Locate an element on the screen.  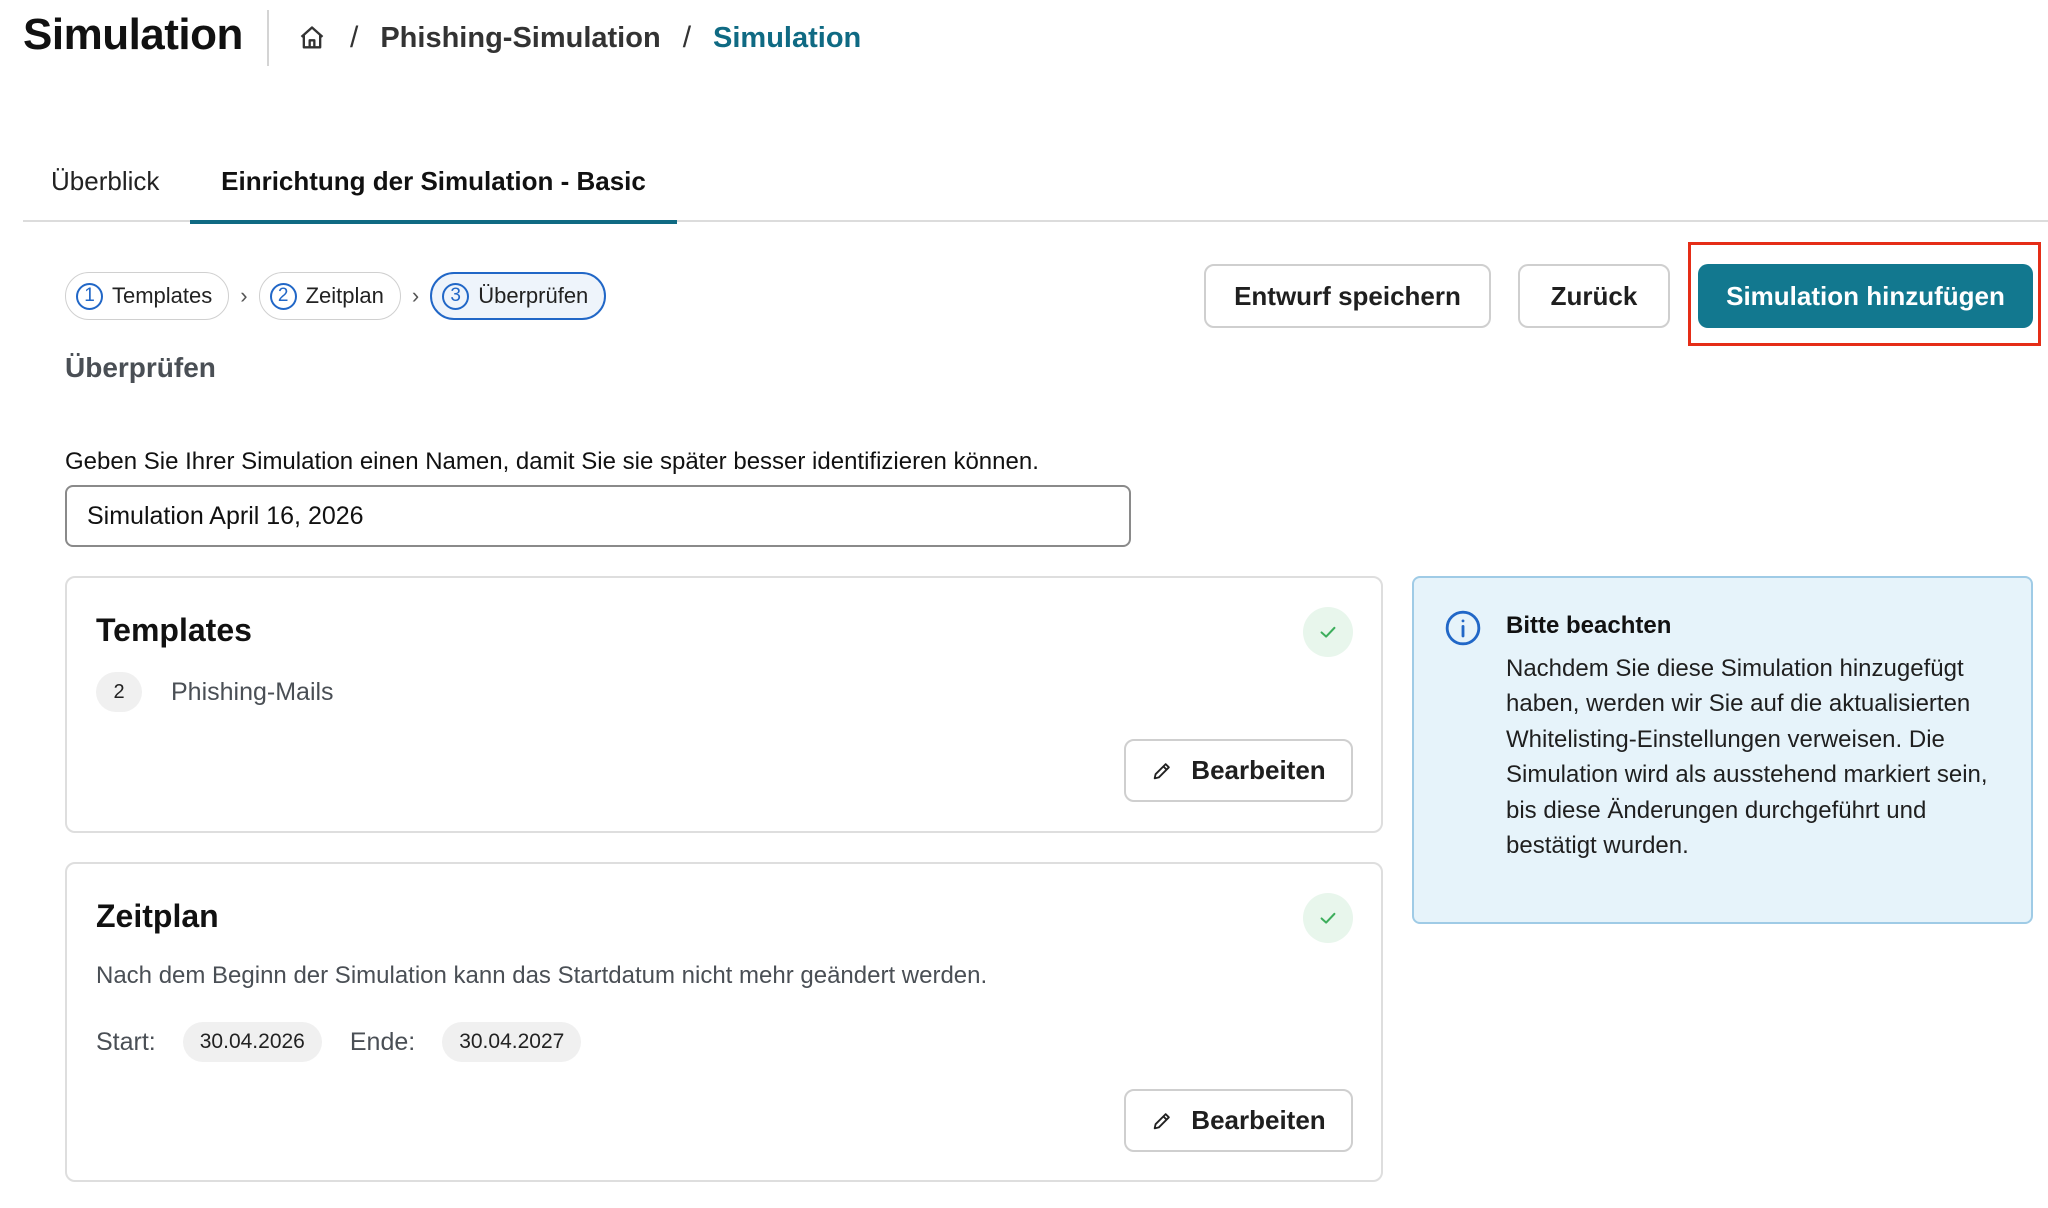
step-templates: 1 Templates is located at coordinates (147, 296).